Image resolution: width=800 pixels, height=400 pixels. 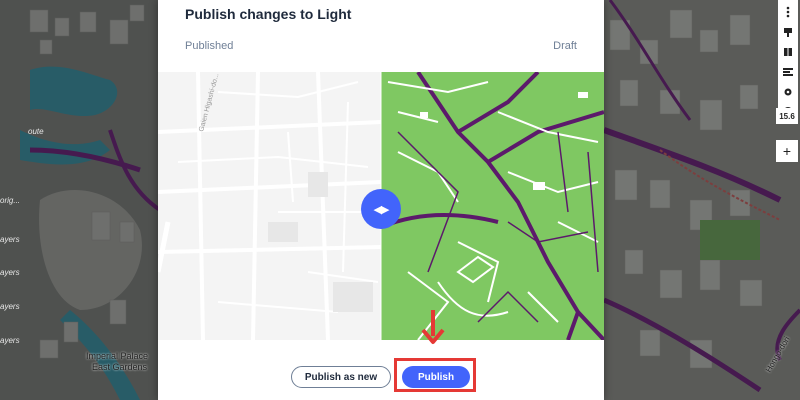 What do you see at coordinates (209, 46) in the screenshot?
I see `published-label: Published` at bounding box center [209, 46].